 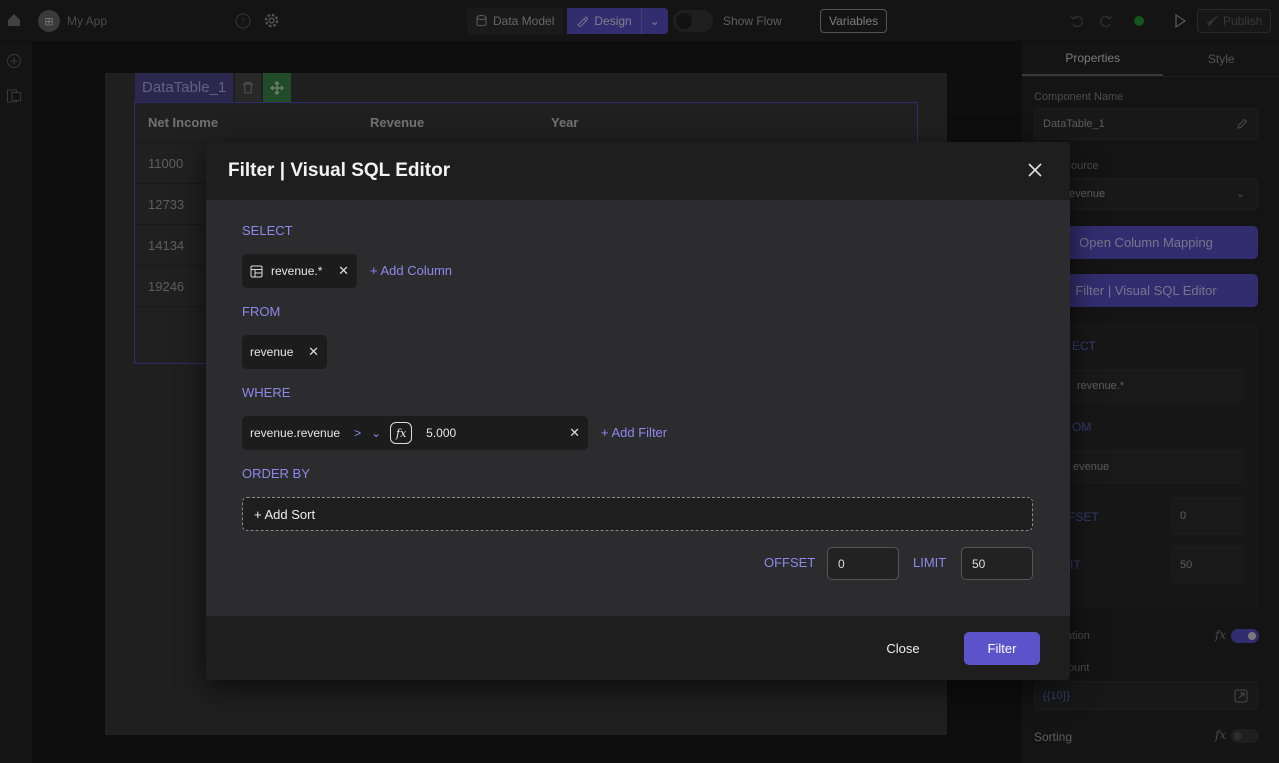 What do you see at coordinates (415, 433) in the screenshot?
I see `where-condition: revenue.revenue > ⌄ fx 5.000 ✕` at bounding box center [415, 433].